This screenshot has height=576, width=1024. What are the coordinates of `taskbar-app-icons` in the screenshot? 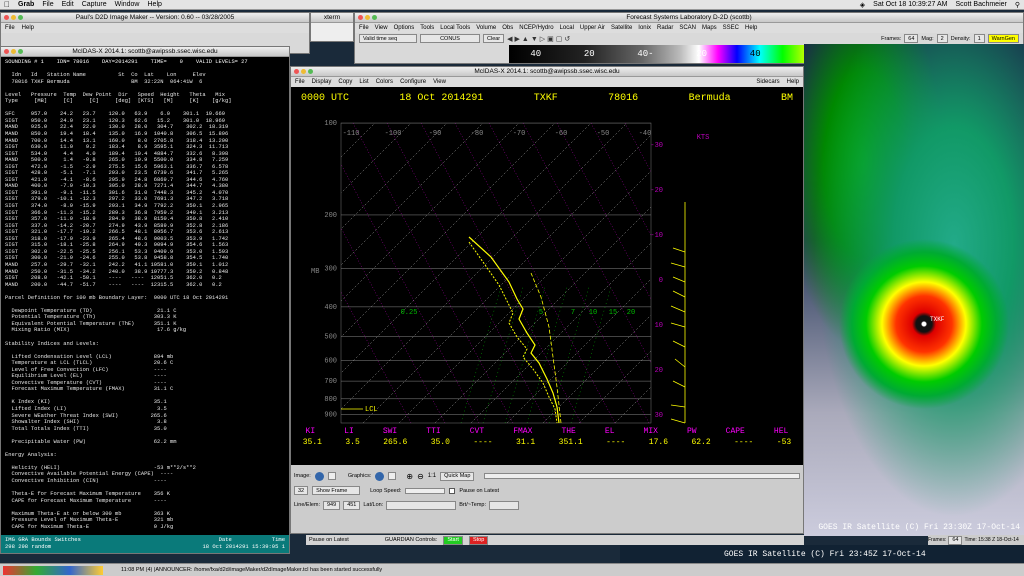 It's located at (53, 570).